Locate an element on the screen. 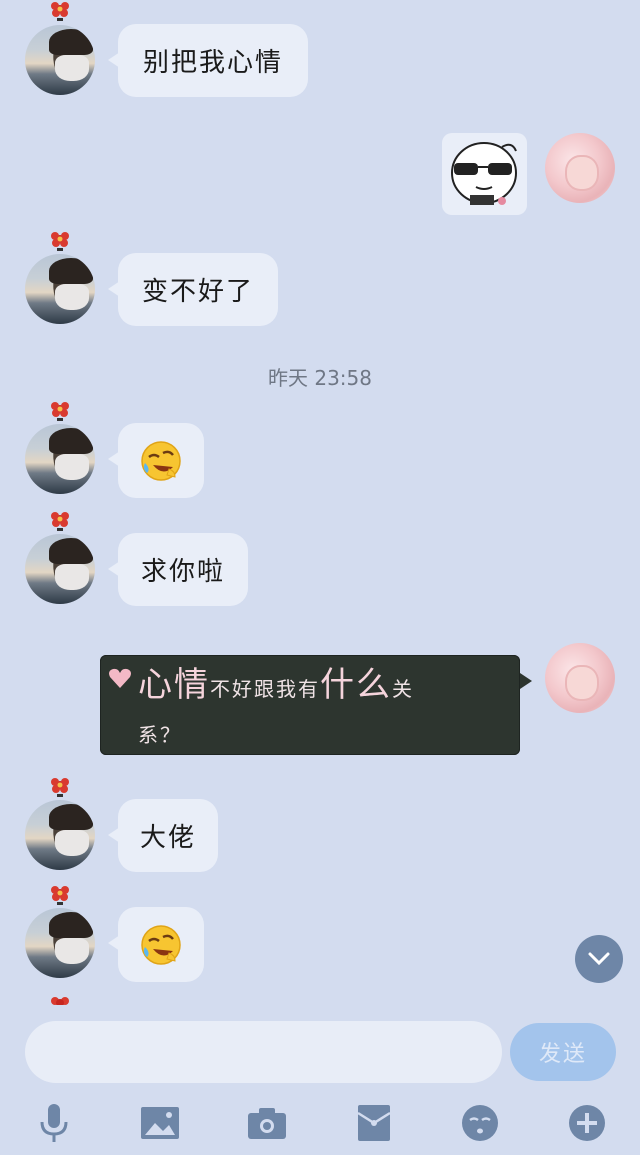 The width and height of the screenshot is (640, 1155). message-bubble: 变不好了 is located at coordinates (193, 289).